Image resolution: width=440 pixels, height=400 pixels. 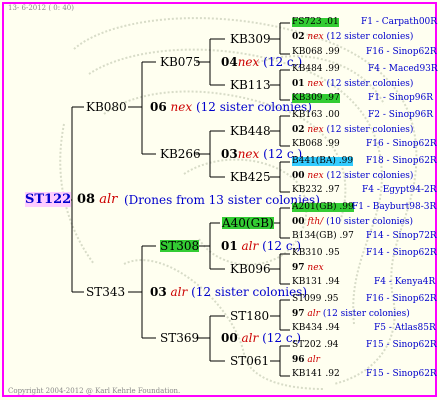 What do you see at coordinates (316, 144) in the screenshot?
I see `g4-8-id: KB068 .99` at bounding box center [316, 144].